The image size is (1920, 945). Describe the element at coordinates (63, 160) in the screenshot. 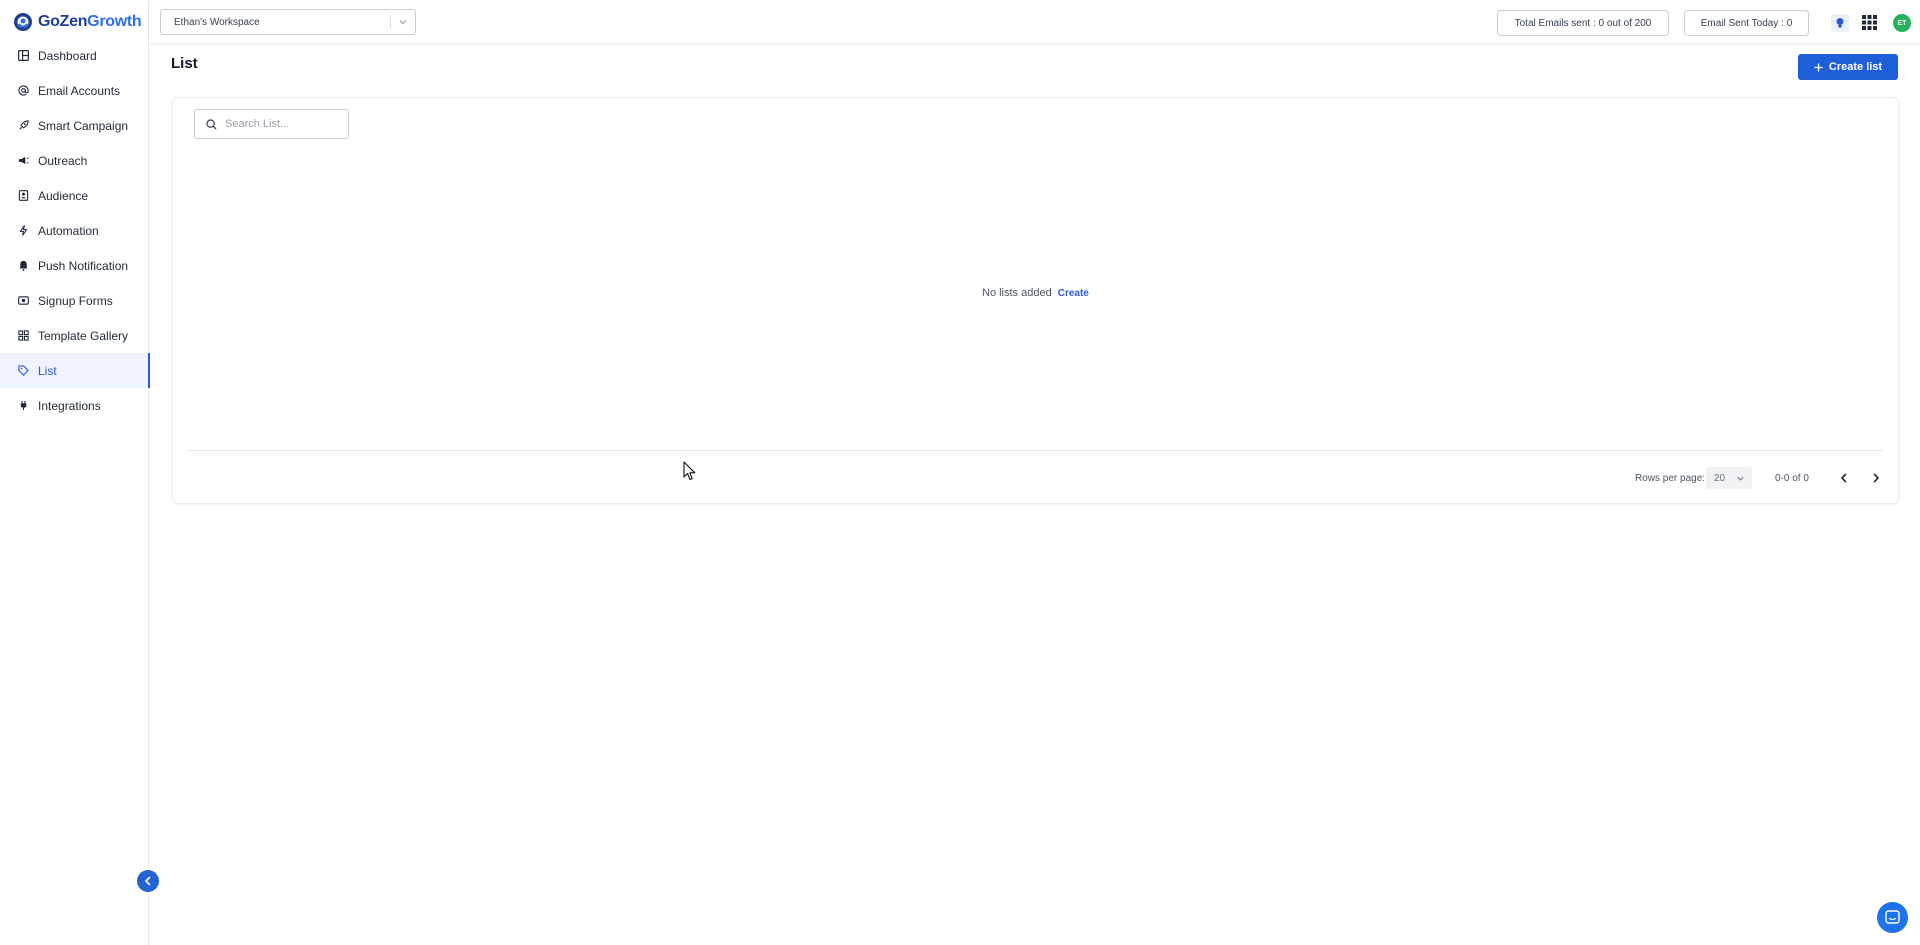

I see `sidebar-item-label: Outreach` at that location.